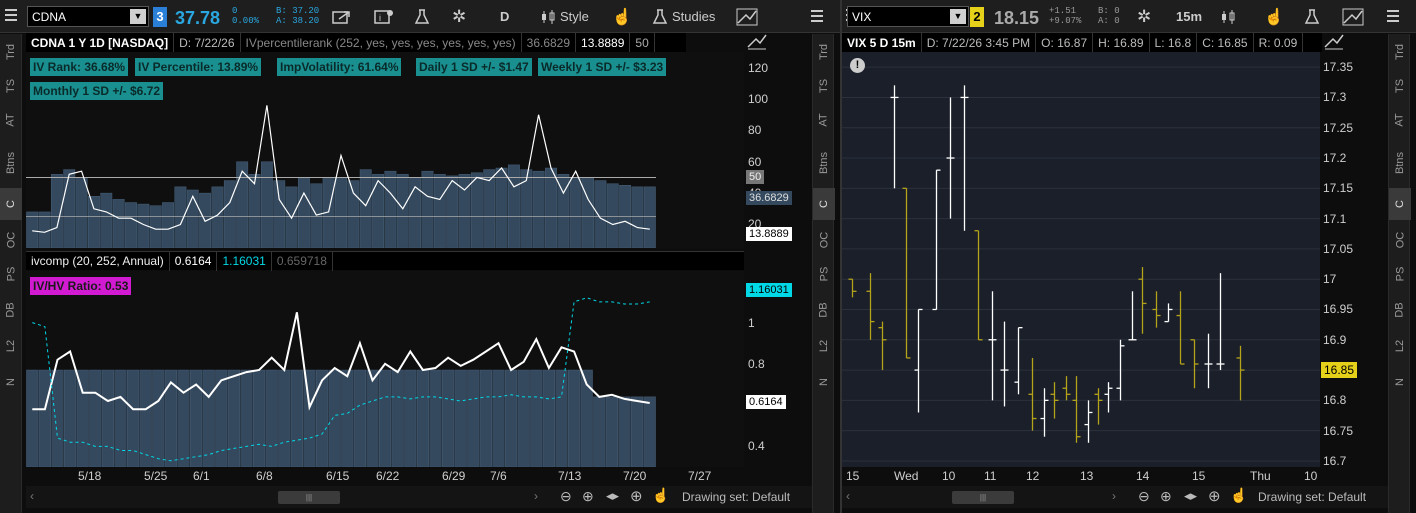 Image resolution: width=1416 pixels, height=513 pixels. I want to click on link-badge: 3, so click(160, 17).